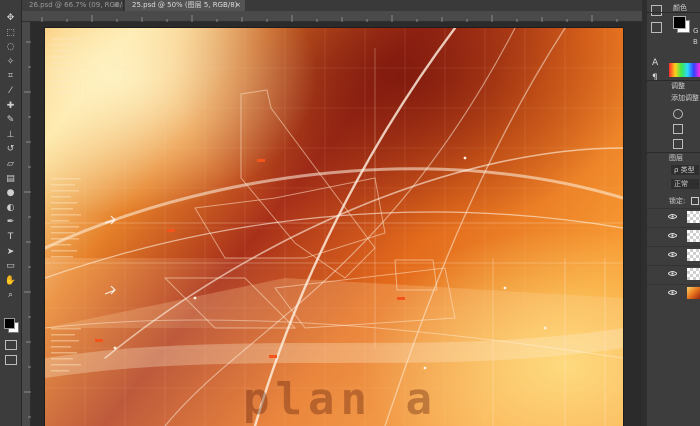 The width and height of the screenshot is (700, 426). I want to click on history-icon, so click(656, 10).